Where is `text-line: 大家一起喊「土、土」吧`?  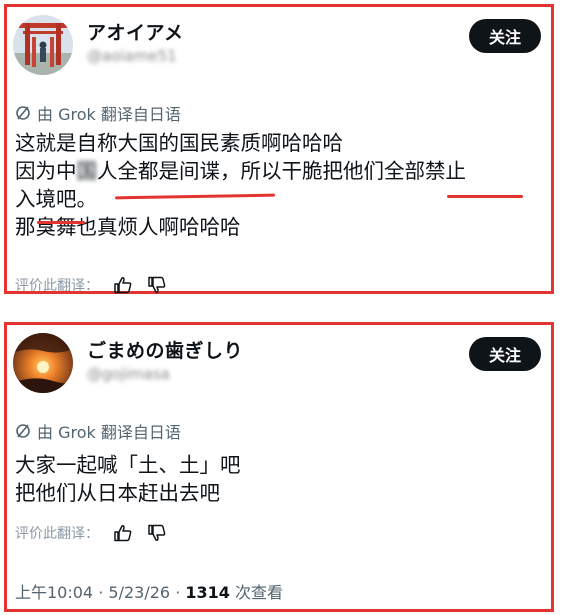
text-line: 大家一起喊「土、土」吧 is located at coordinates (128, 465).